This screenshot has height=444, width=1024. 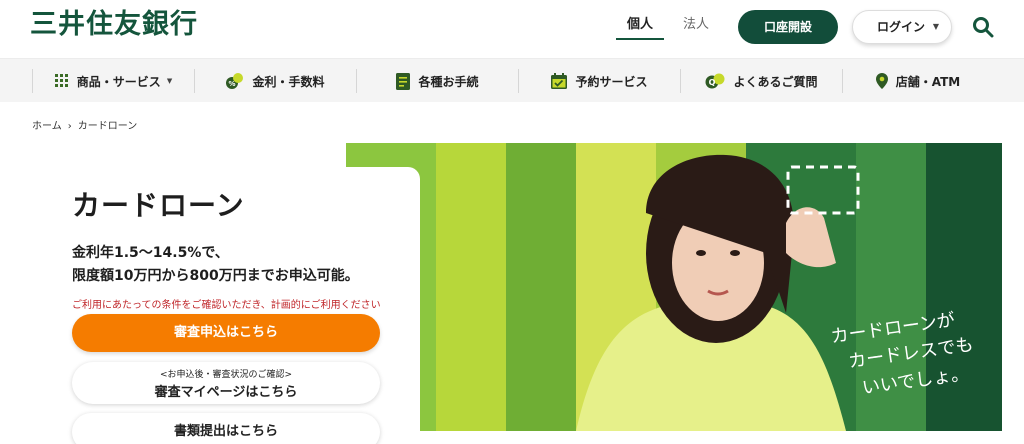 What do you see at coordinates (983, 27) in the screenshot?
I see `search-icon` at bounding box center [983, 27].